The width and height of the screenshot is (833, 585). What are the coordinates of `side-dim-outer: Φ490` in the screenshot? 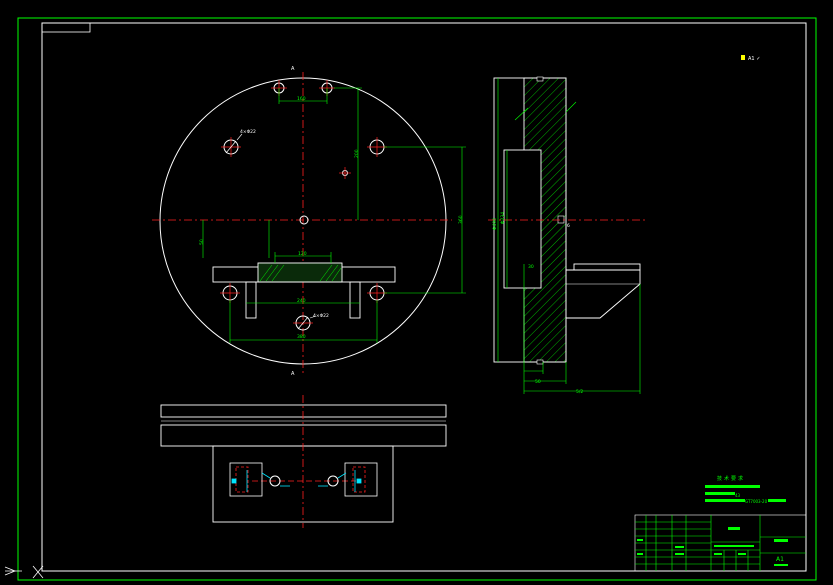 It's located at (495, 224).